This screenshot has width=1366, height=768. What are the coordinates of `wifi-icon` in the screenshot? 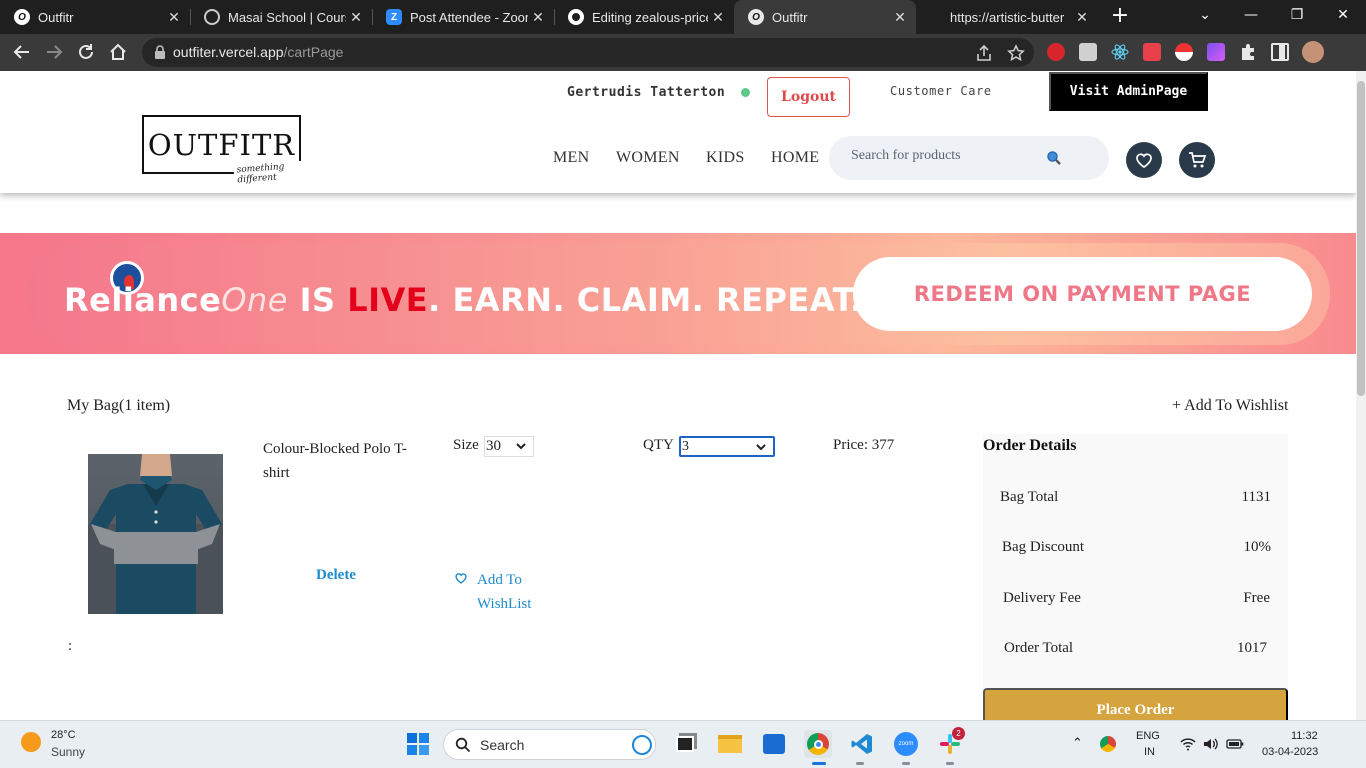 It's located at (1188, 744).